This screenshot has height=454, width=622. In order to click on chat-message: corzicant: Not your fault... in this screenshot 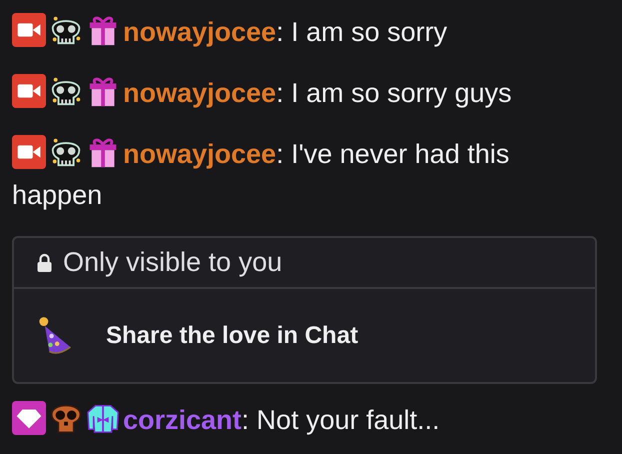, I will do `click(304, 420)`.